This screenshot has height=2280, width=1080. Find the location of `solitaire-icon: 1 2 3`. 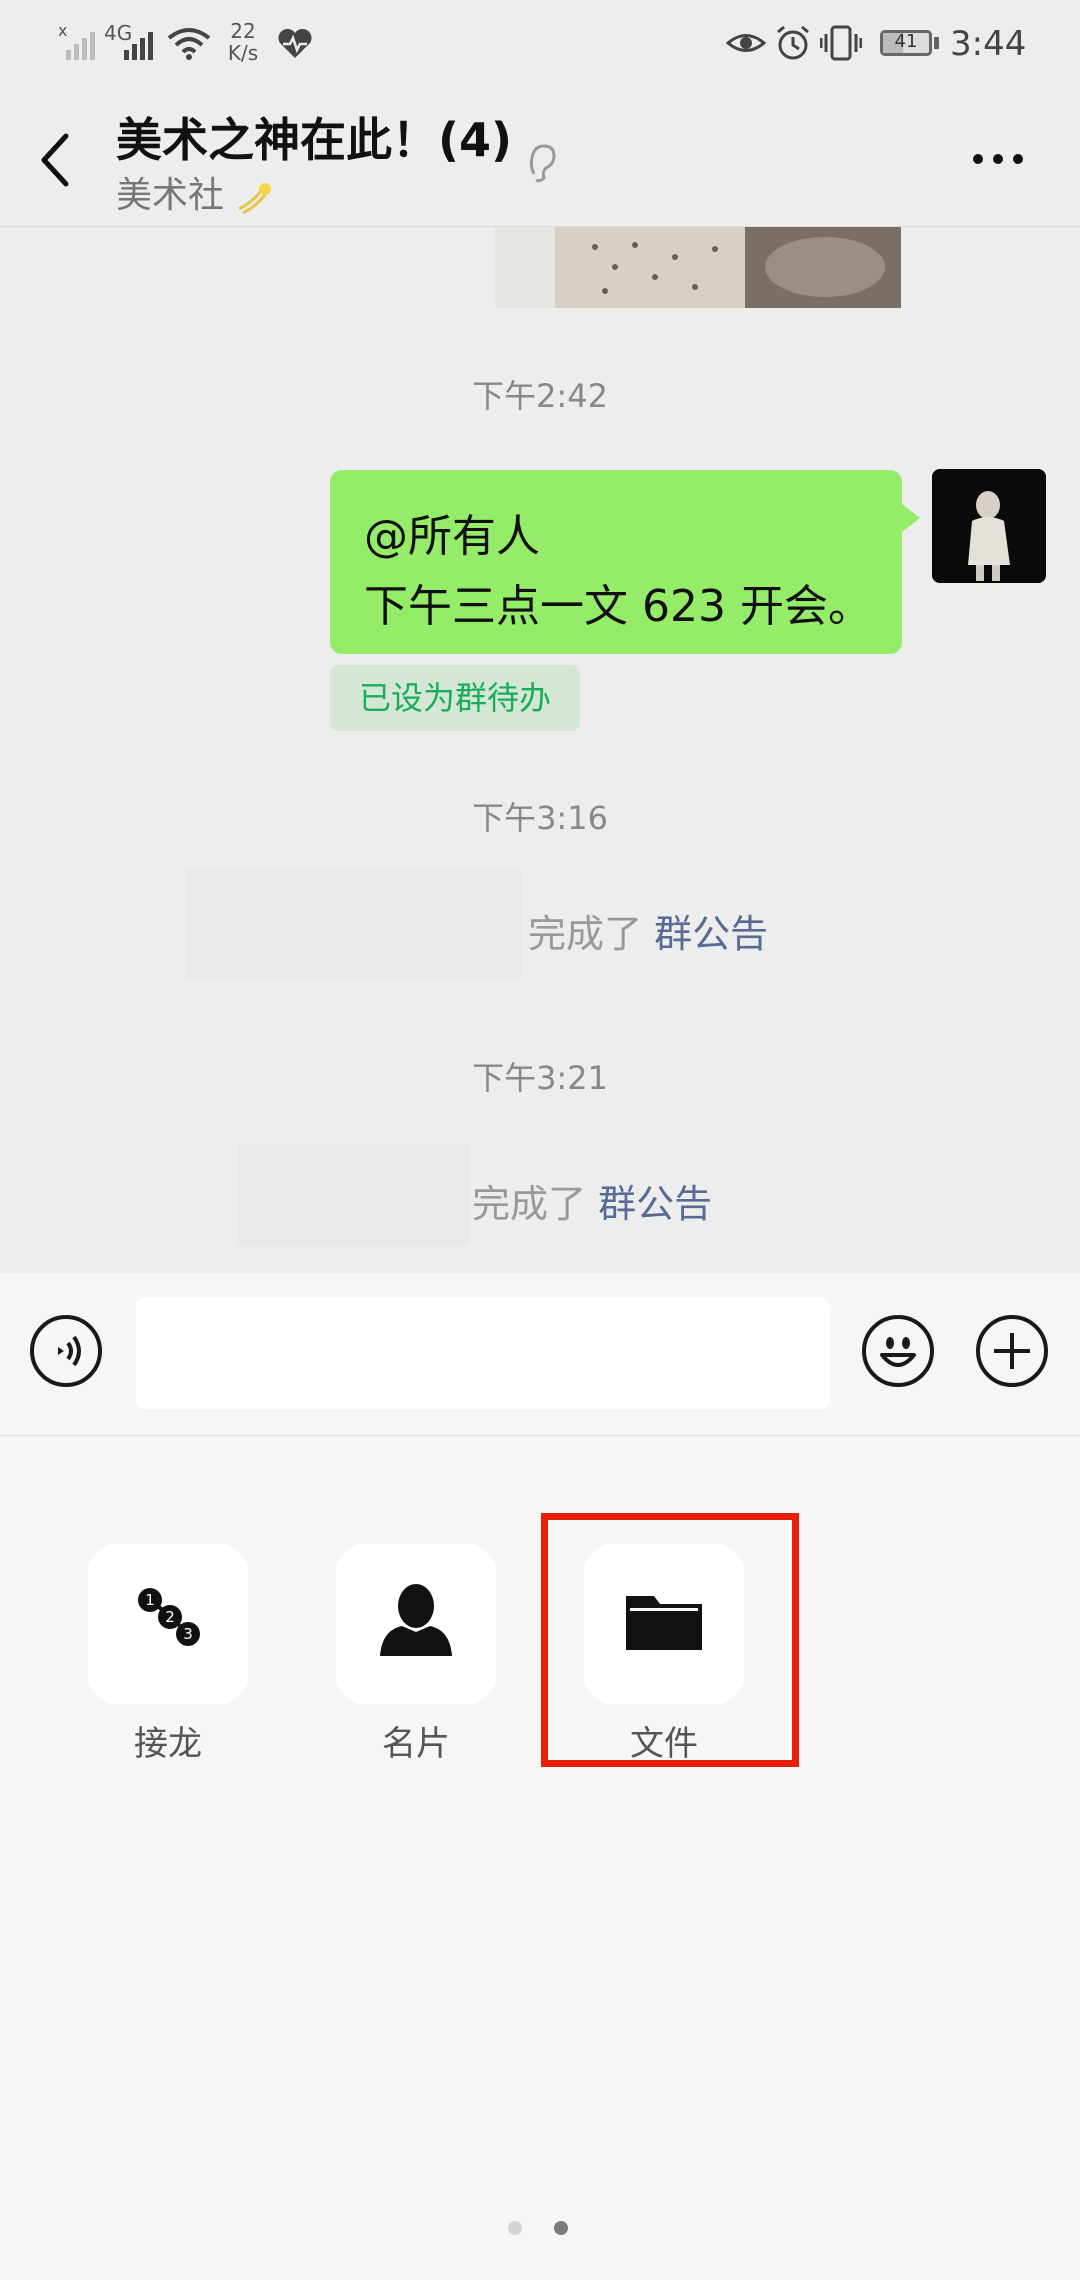

solitaire-icon: 1 2 3 is located at coordinates (169, 1617).